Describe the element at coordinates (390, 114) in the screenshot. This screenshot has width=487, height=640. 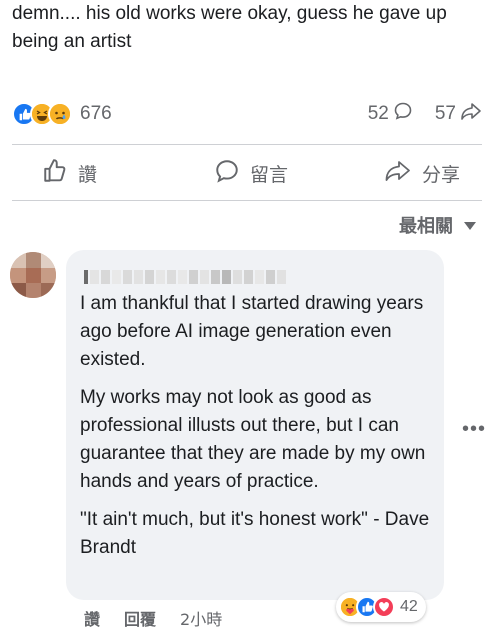
I see `comments-count: 52` at that location.